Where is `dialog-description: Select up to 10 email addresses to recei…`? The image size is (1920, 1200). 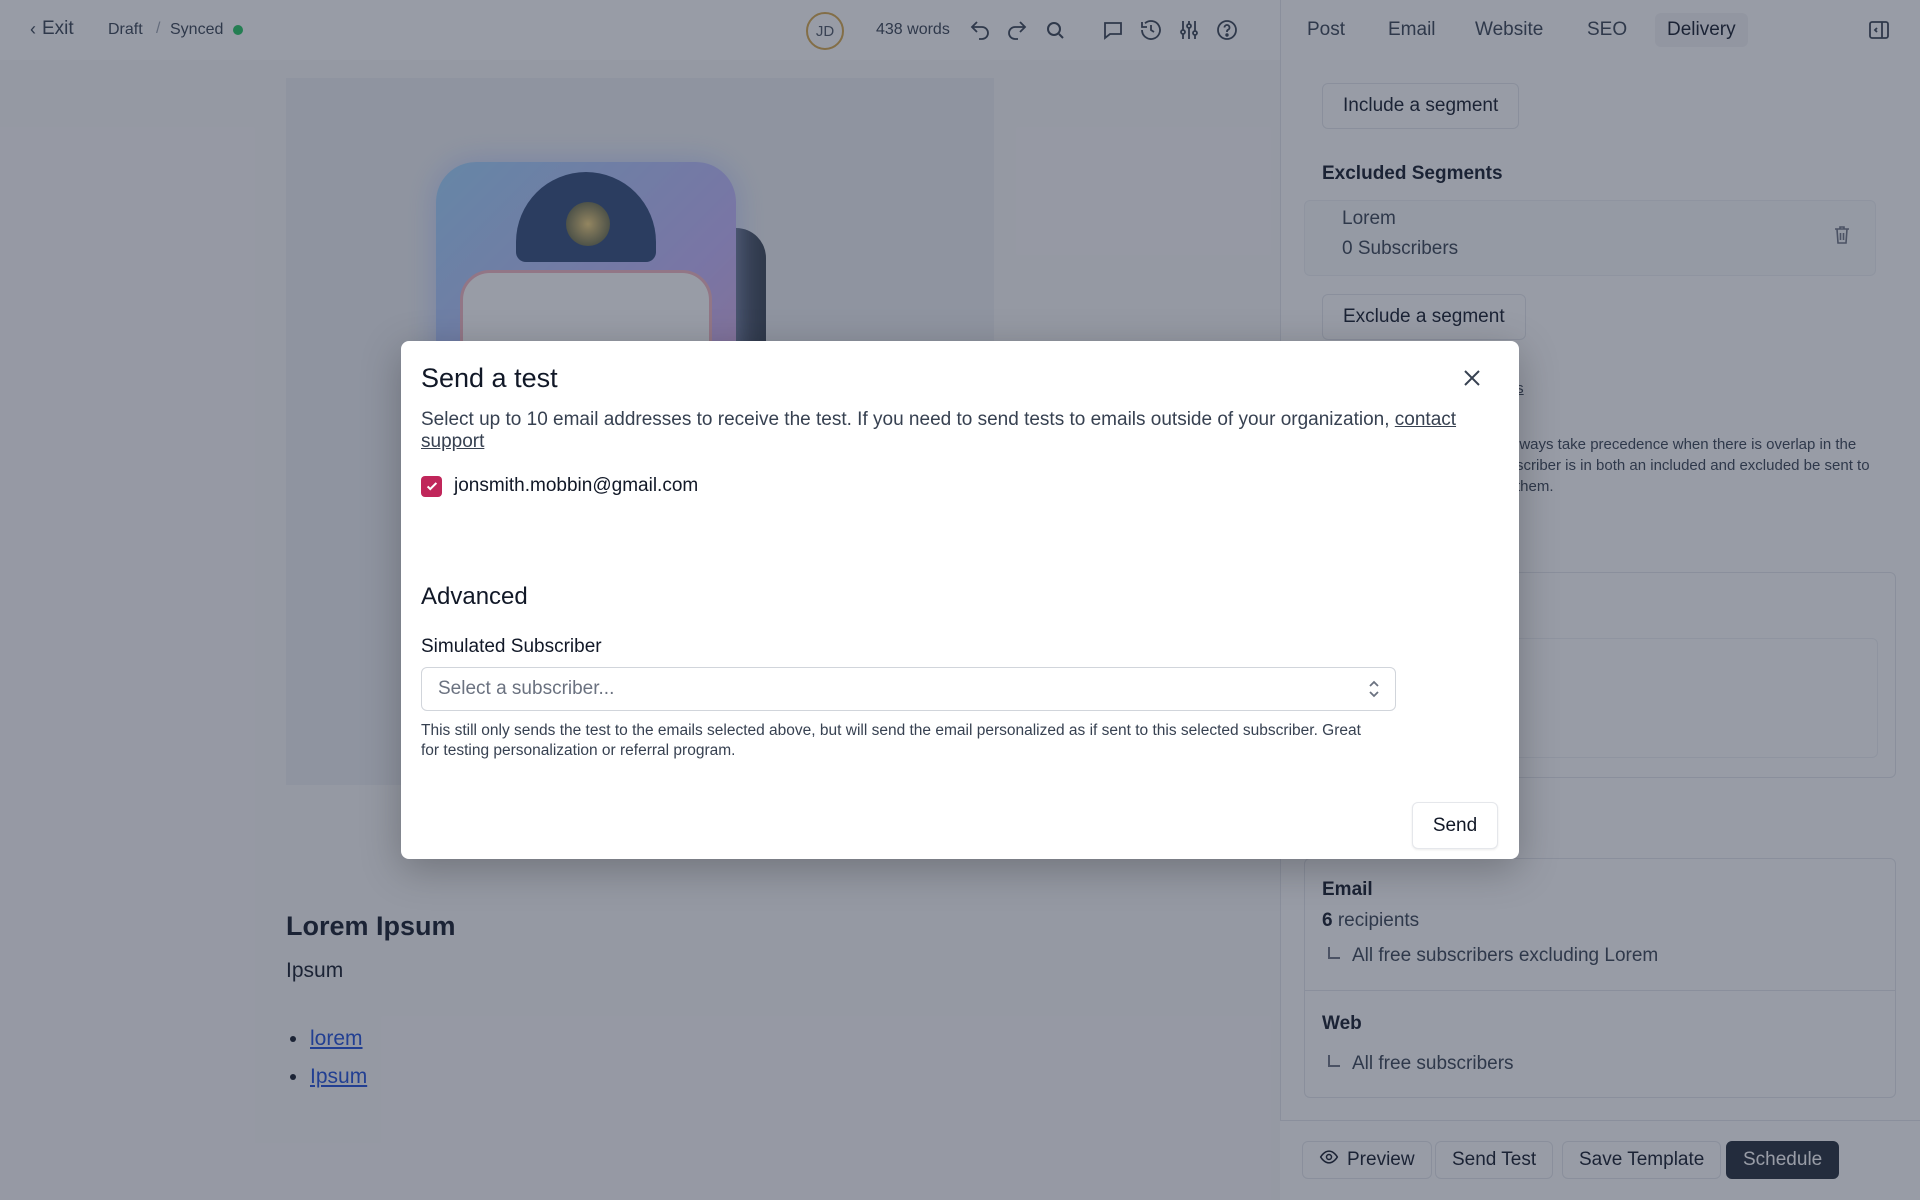
dialog-description: Select up to 10 email addresses to recei… is located at coordinates (970, 431).